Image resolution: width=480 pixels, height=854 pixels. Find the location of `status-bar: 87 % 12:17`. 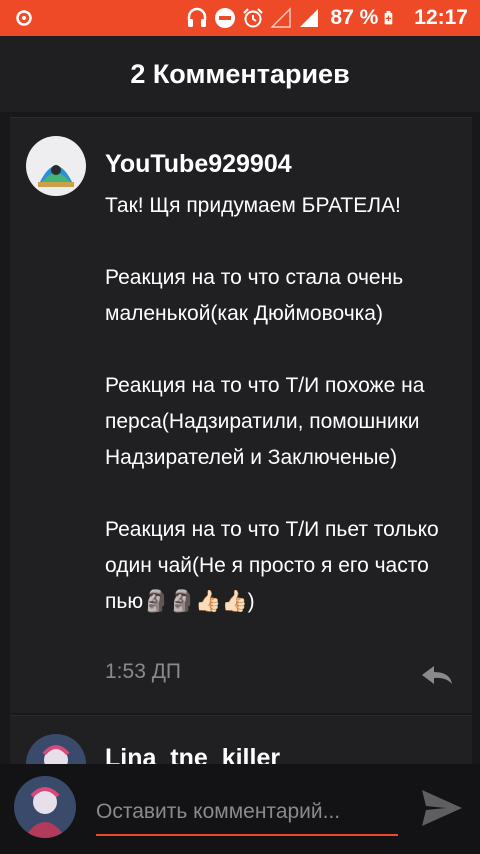

status-bar: 87 % 12:17 is located at coordinates (240, 18).